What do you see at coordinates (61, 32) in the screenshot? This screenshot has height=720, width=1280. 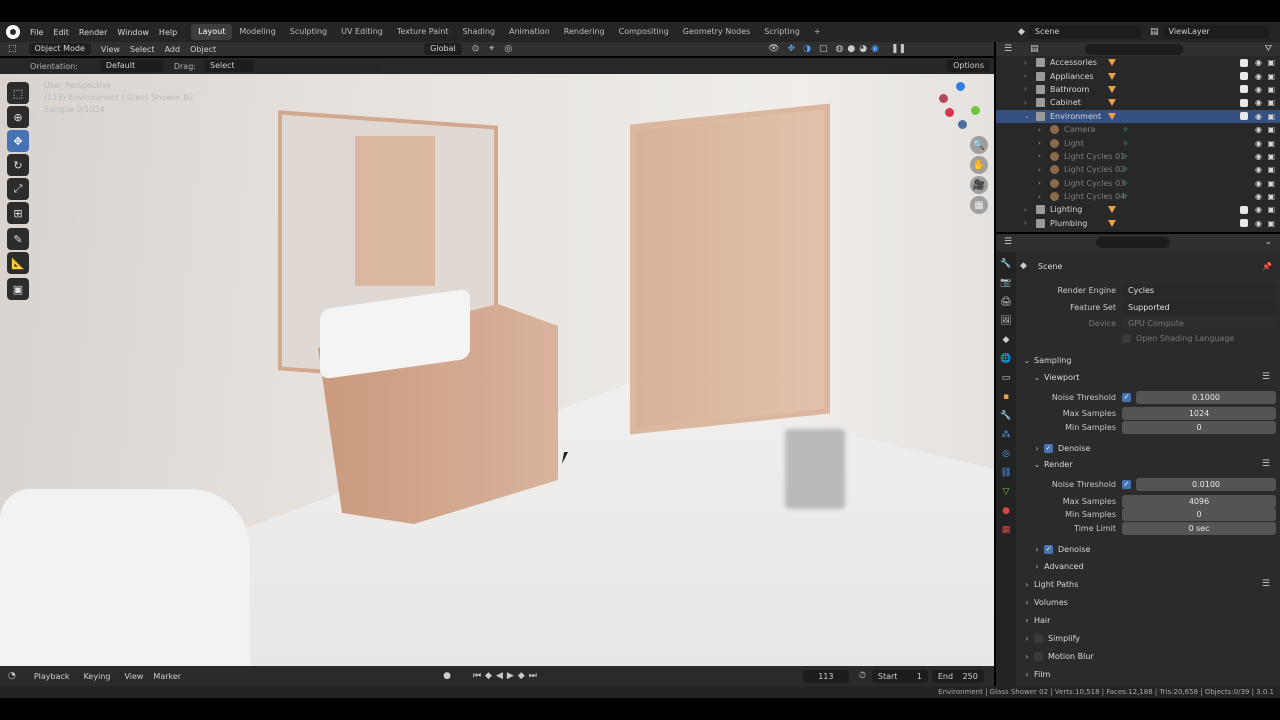 I see `menu-edit: Edit` at bounding box center [61, 32].